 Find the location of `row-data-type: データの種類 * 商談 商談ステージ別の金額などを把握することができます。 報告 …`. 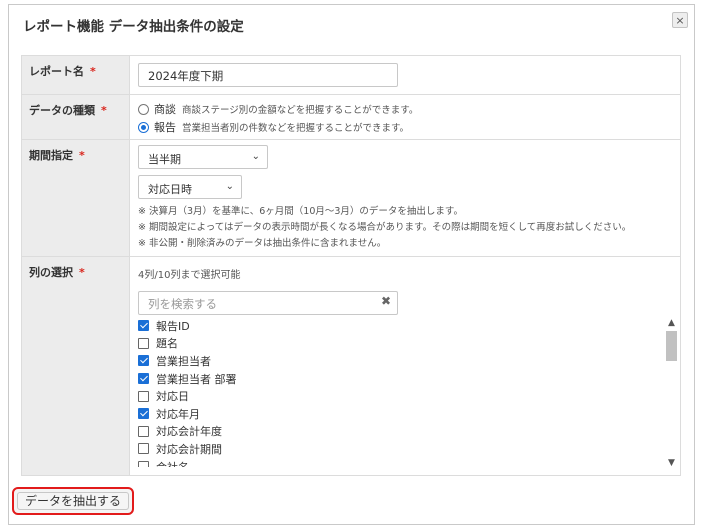

row-data-type: データの種類 * 商談 商談ステージ別の金額などを把握することができます。 報告 … is located at coordinates (351, 117).